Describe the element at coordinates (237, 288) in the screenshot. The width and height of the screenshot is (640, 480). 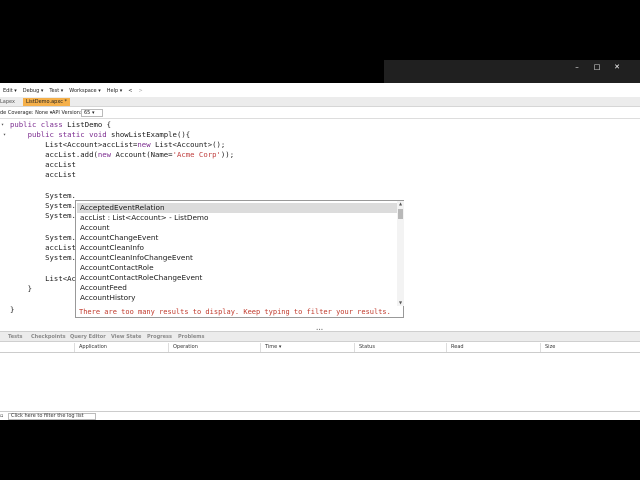
I see `autocomplete-item: AccountFeed` at that location.